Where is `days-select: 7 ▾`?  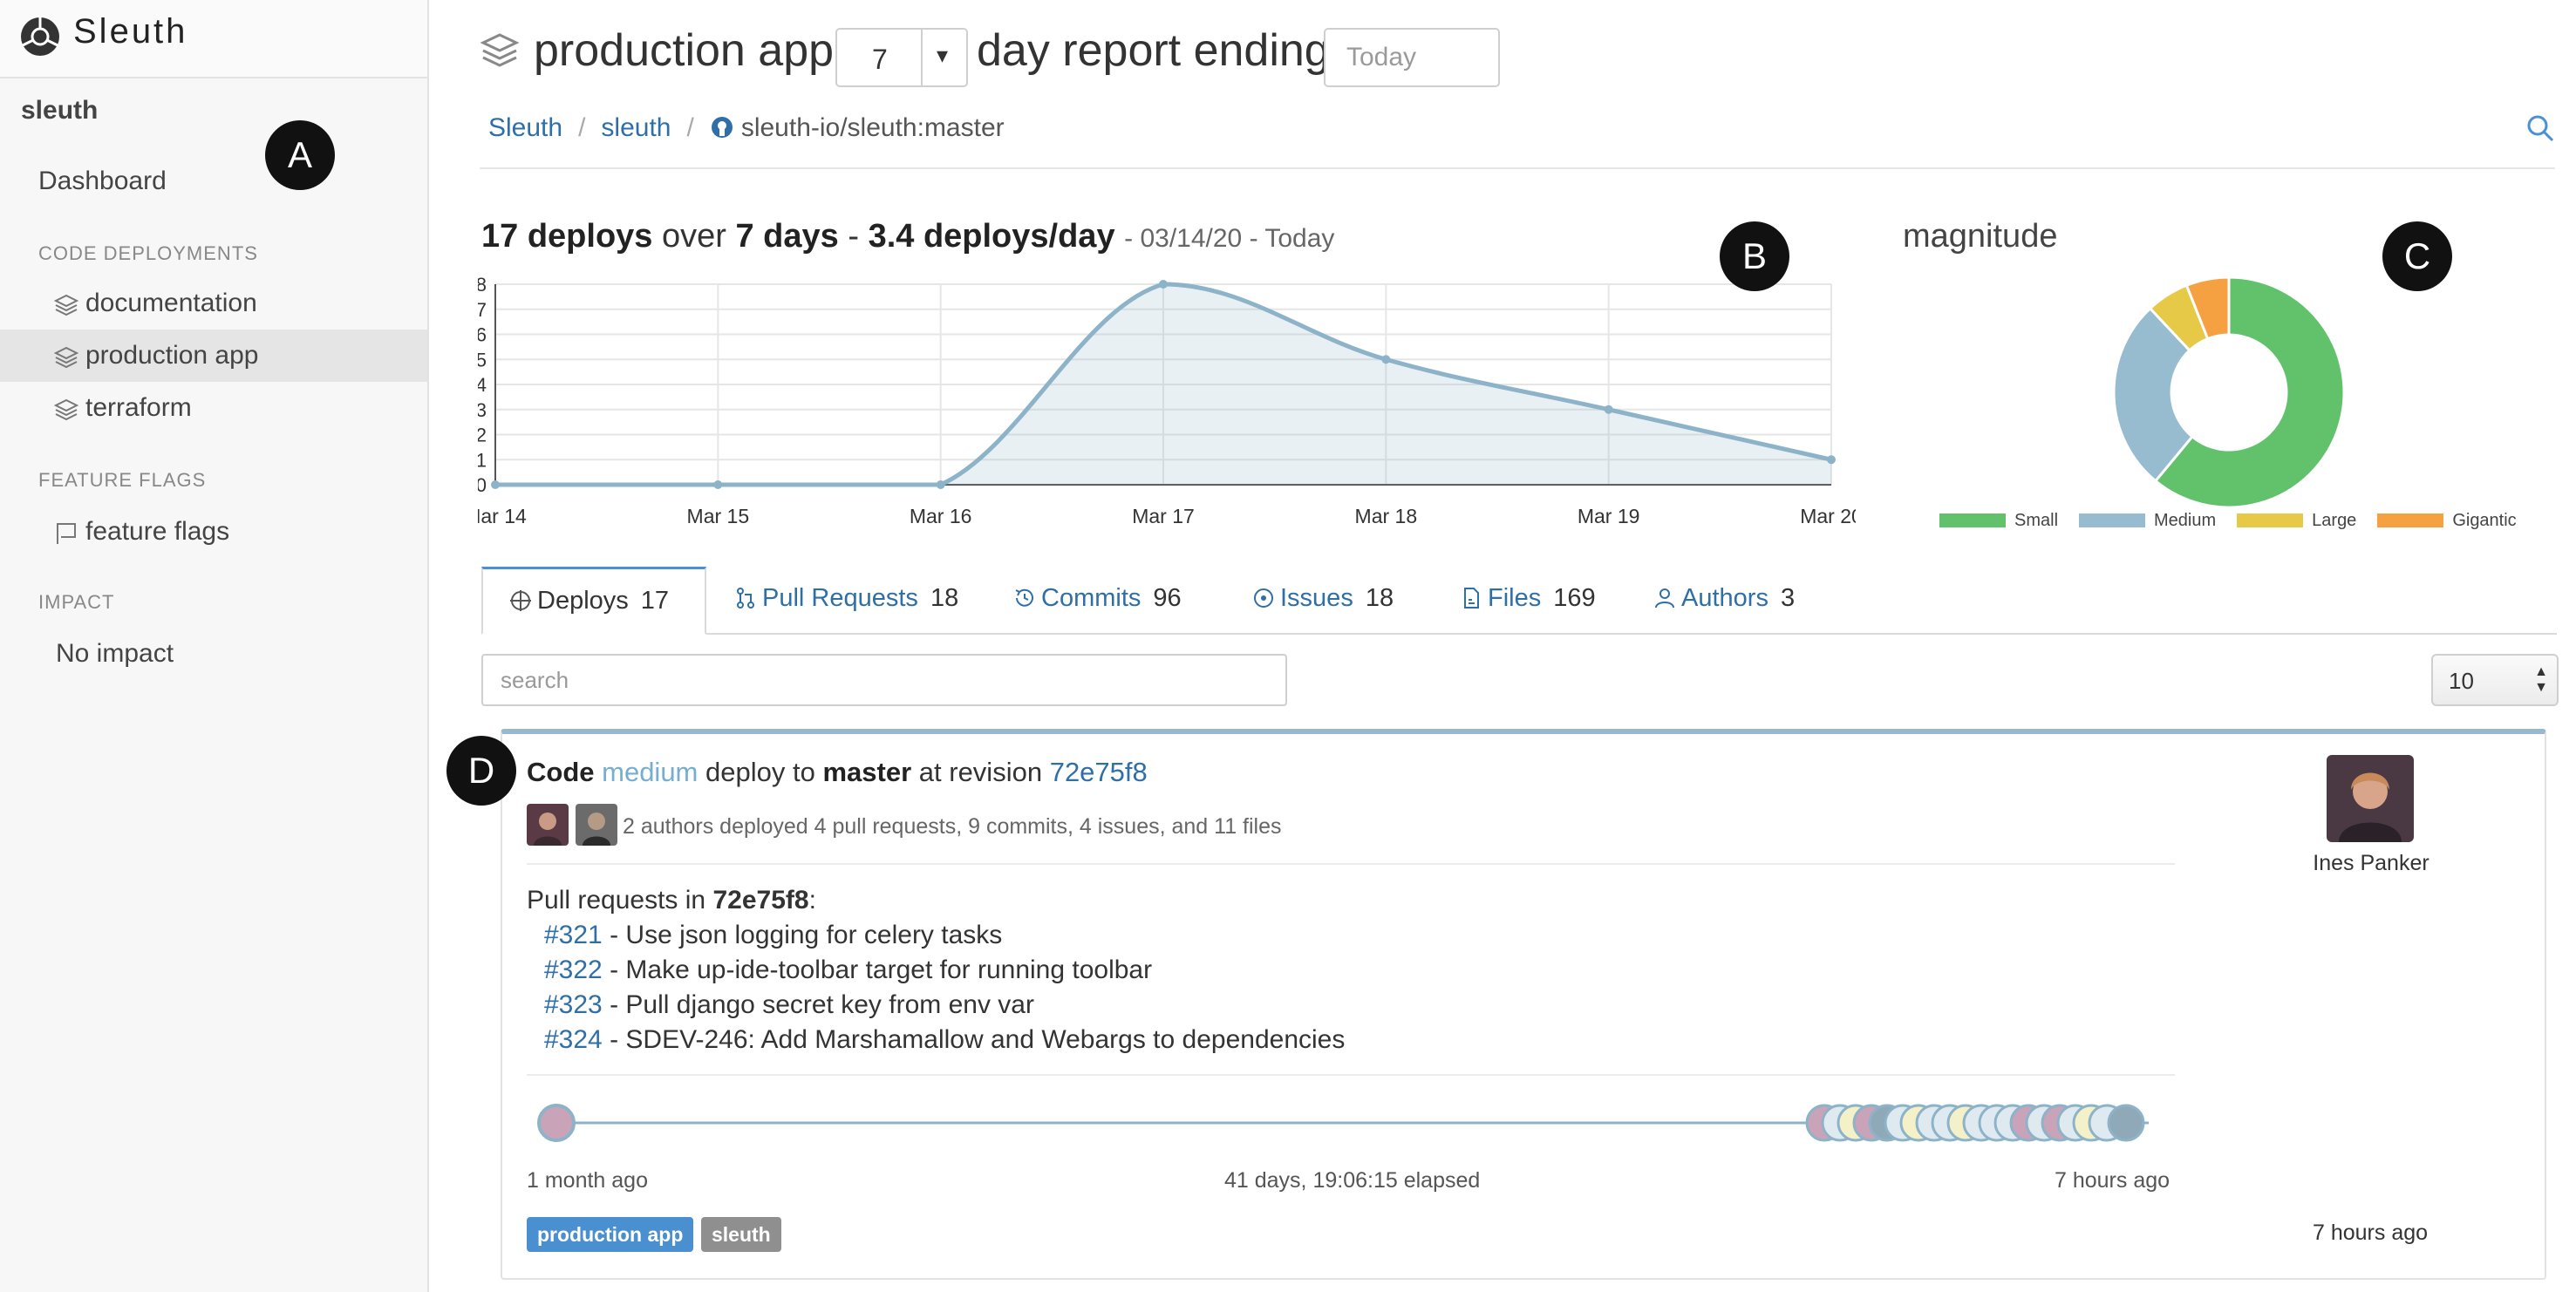
days-select: 7 ▾ is located at coordinates (901, 57).